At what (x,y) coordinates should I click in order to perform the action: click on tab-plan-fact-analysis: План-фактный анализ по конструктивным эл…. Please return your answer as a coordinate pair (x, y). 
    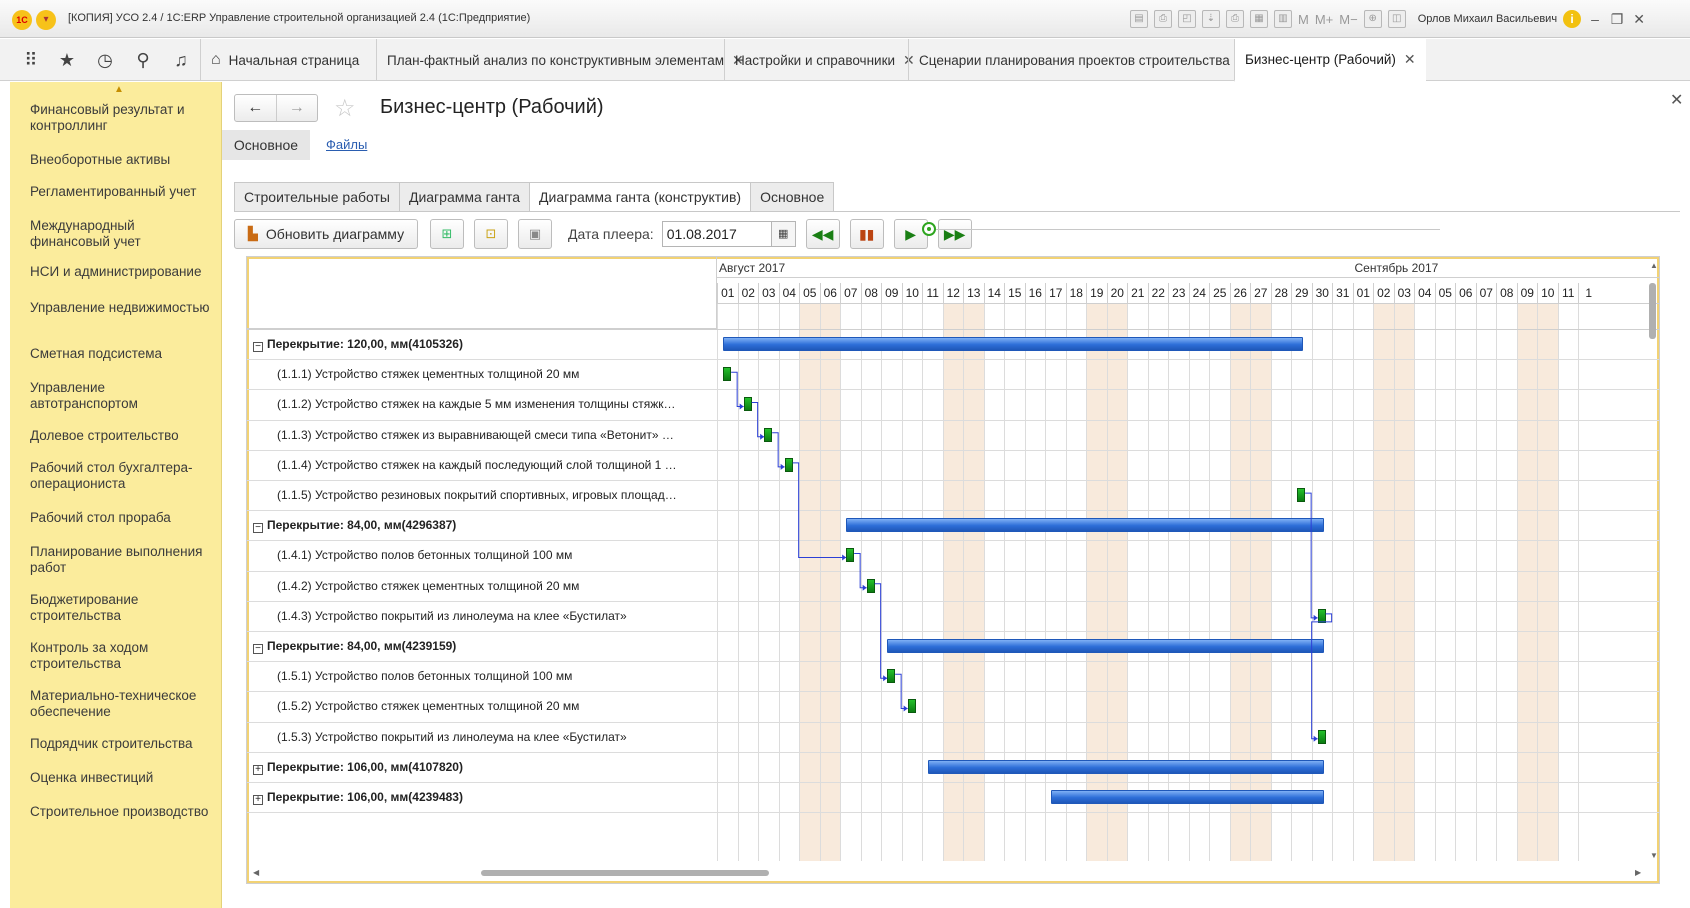
    Looking at the image, I should click on (565, 60).